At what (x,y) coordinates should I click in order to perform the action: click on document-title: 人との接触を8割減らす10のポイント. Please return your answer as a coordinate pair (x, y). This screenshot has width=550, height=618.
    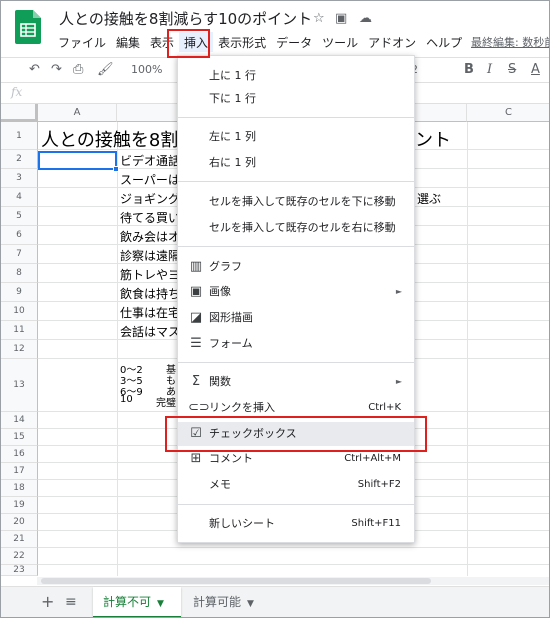
    Looking at the image, I should click on (185, 18).